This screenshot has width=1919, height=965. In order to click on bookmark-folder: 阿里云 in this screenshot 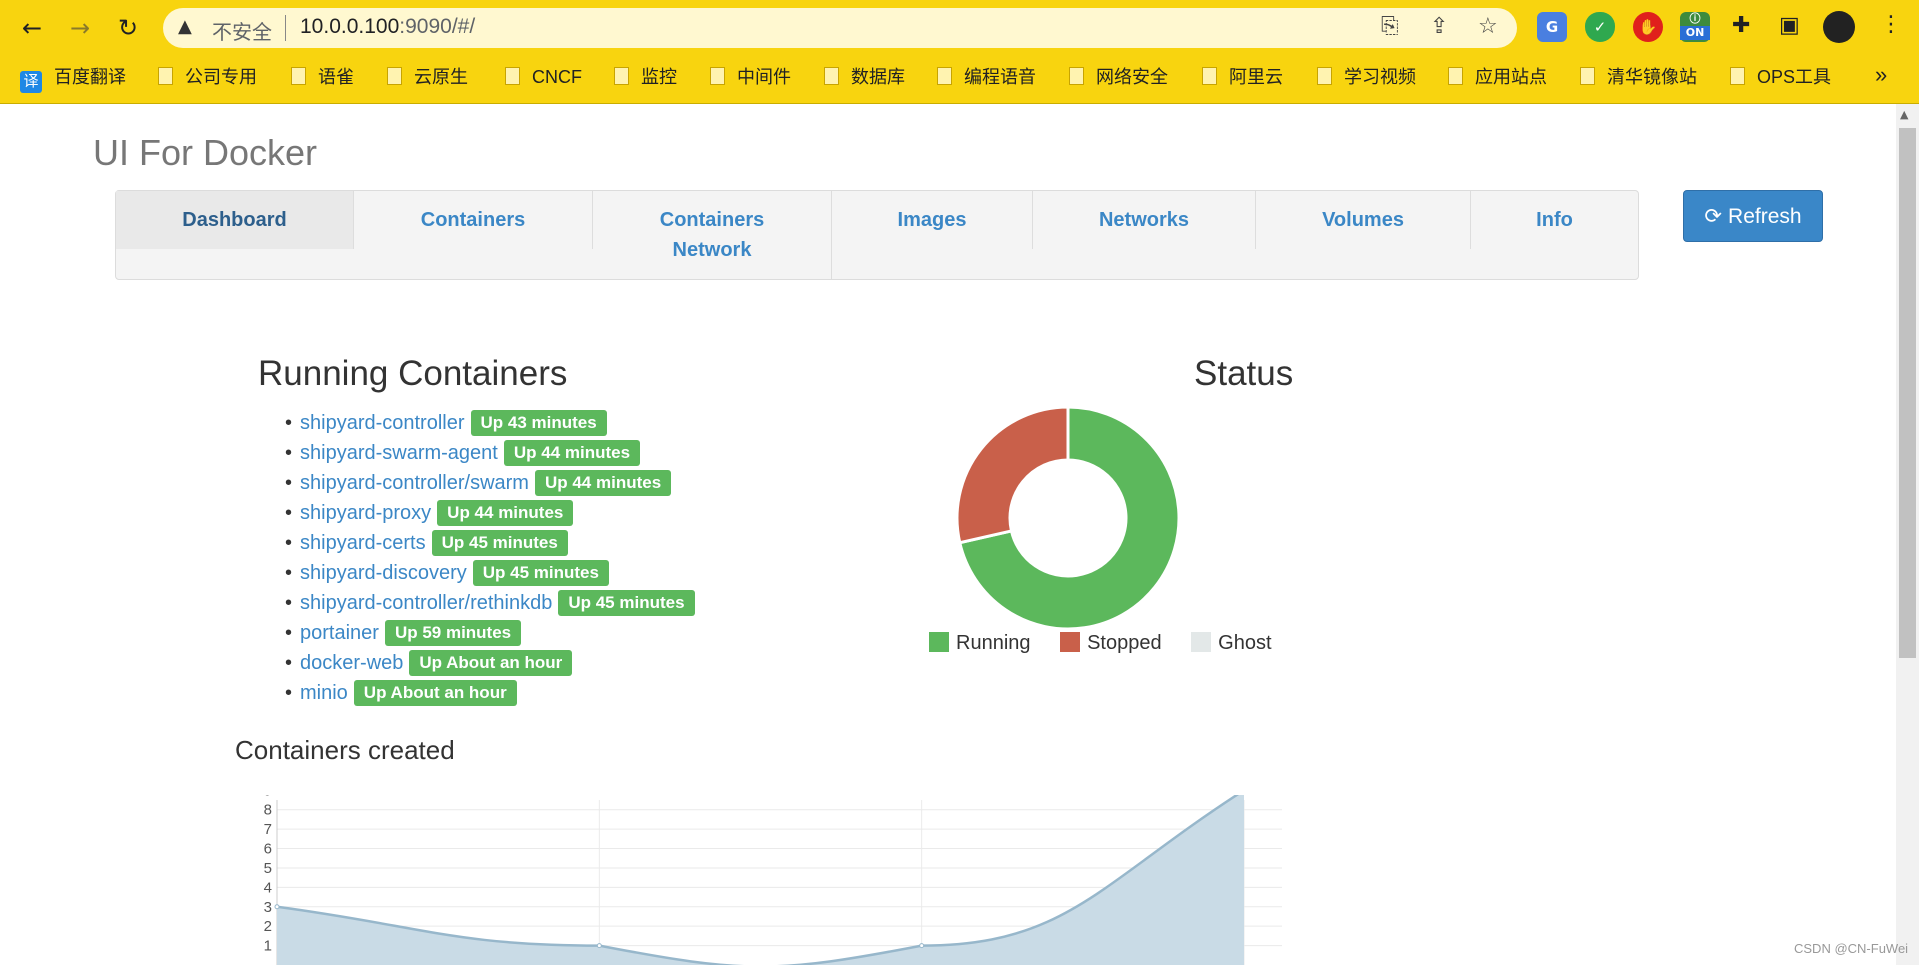, I will do `click(1242, 77)`.